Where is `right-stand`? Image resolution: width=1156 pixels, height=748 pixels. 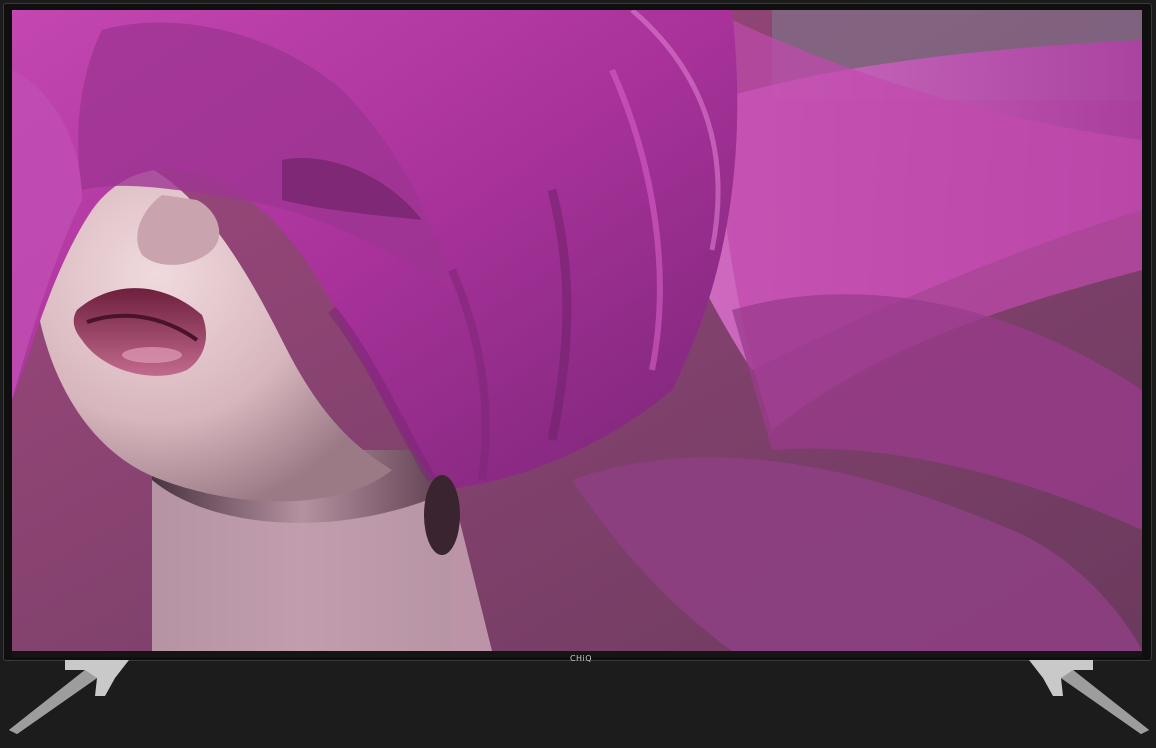 right-stand is located at coordinates (1083, 698).